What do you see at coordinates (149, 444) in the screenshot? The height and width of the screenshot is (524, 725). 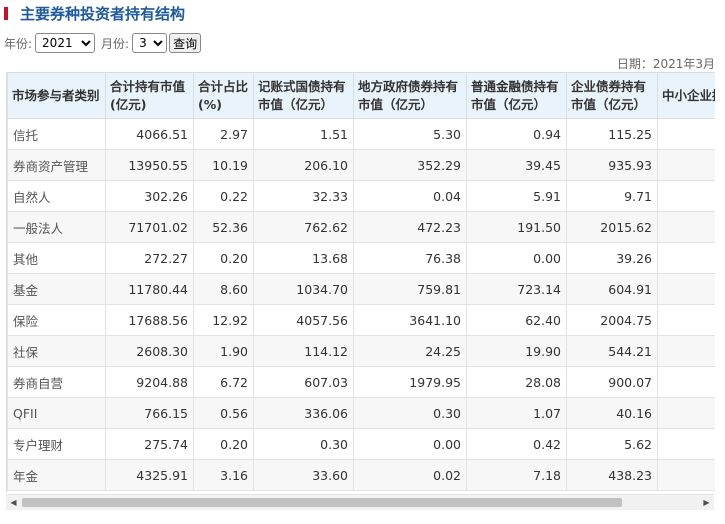 I see `value-cell: 275.74` at bounding box center [149, 444].